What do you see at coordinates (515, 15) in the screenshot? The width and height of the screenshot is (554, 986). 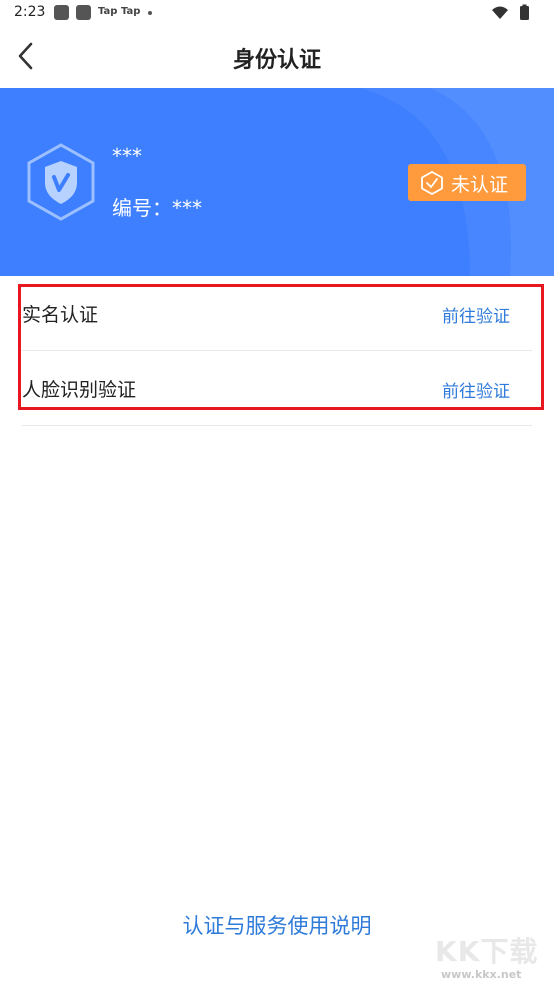 I see `status-icons` at bounding box center [515, 15].